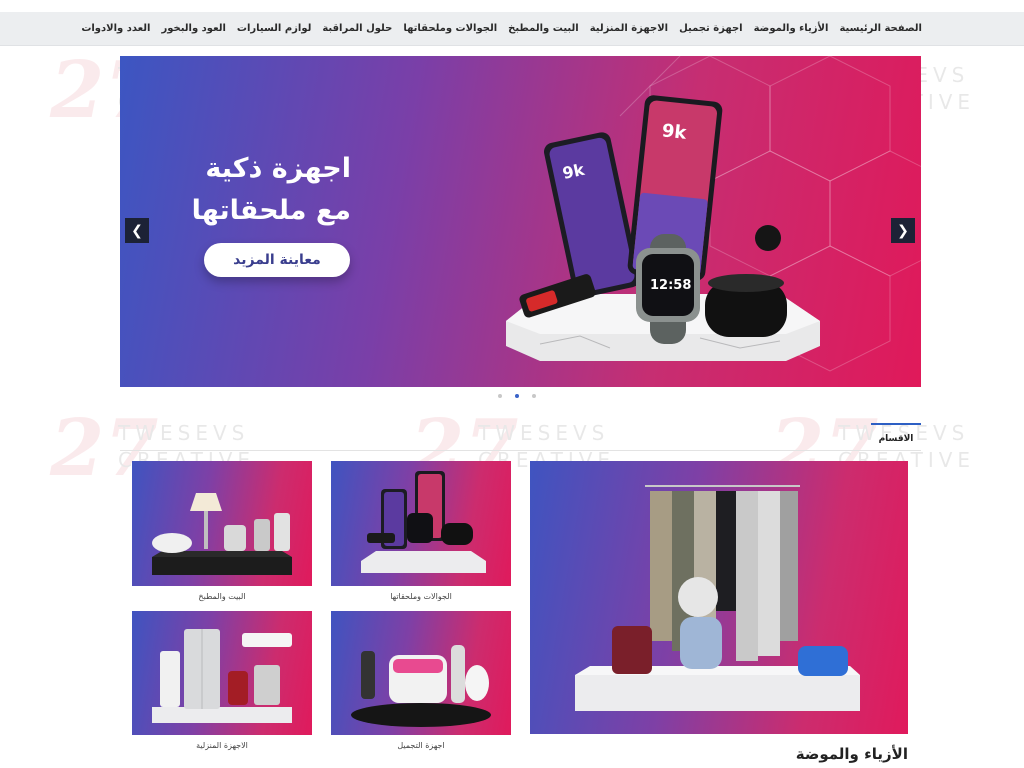 The width and height of the screenshot is (1024, 768). I want to click on slider-prev-button: ❮, so click(137, 230).